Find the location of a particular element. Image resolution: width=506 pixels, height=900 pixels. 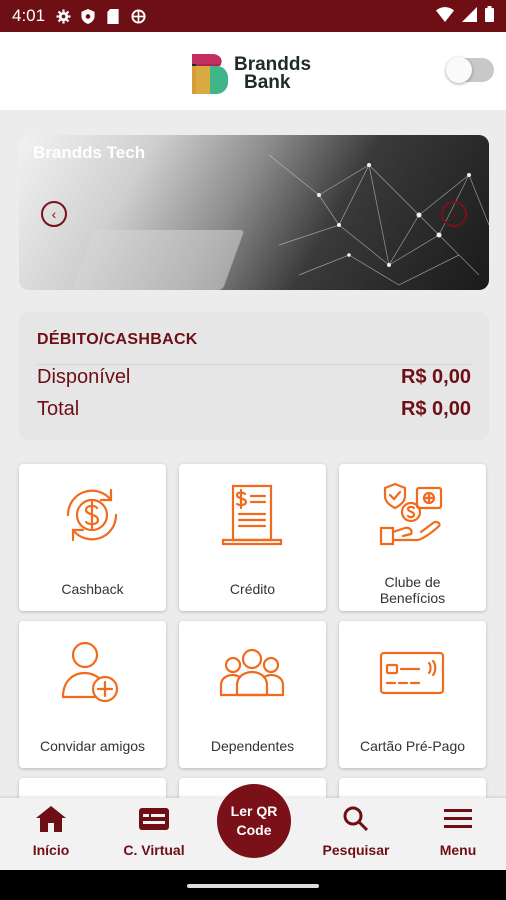

home-icon is located at coordinates (51, 819).